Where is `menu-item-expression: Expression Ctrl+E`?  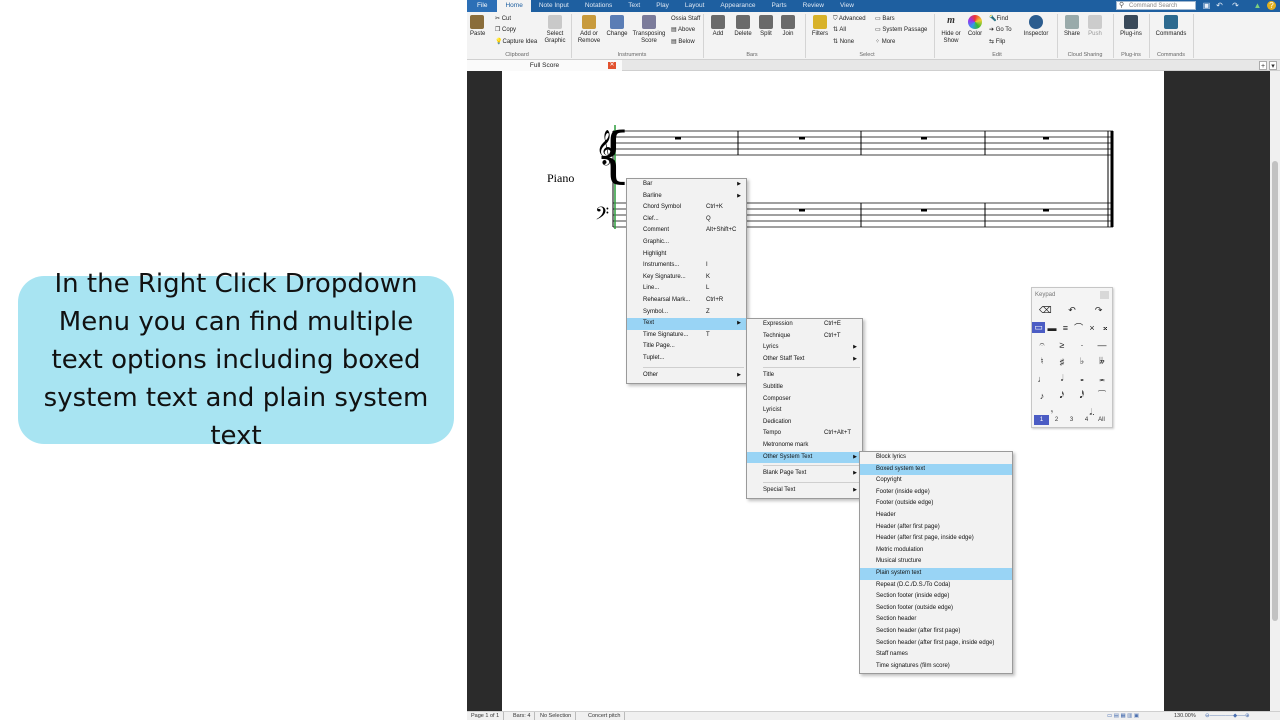 menu-item-expression: Expression Ctrl+E is located at coordinates (804, 325).